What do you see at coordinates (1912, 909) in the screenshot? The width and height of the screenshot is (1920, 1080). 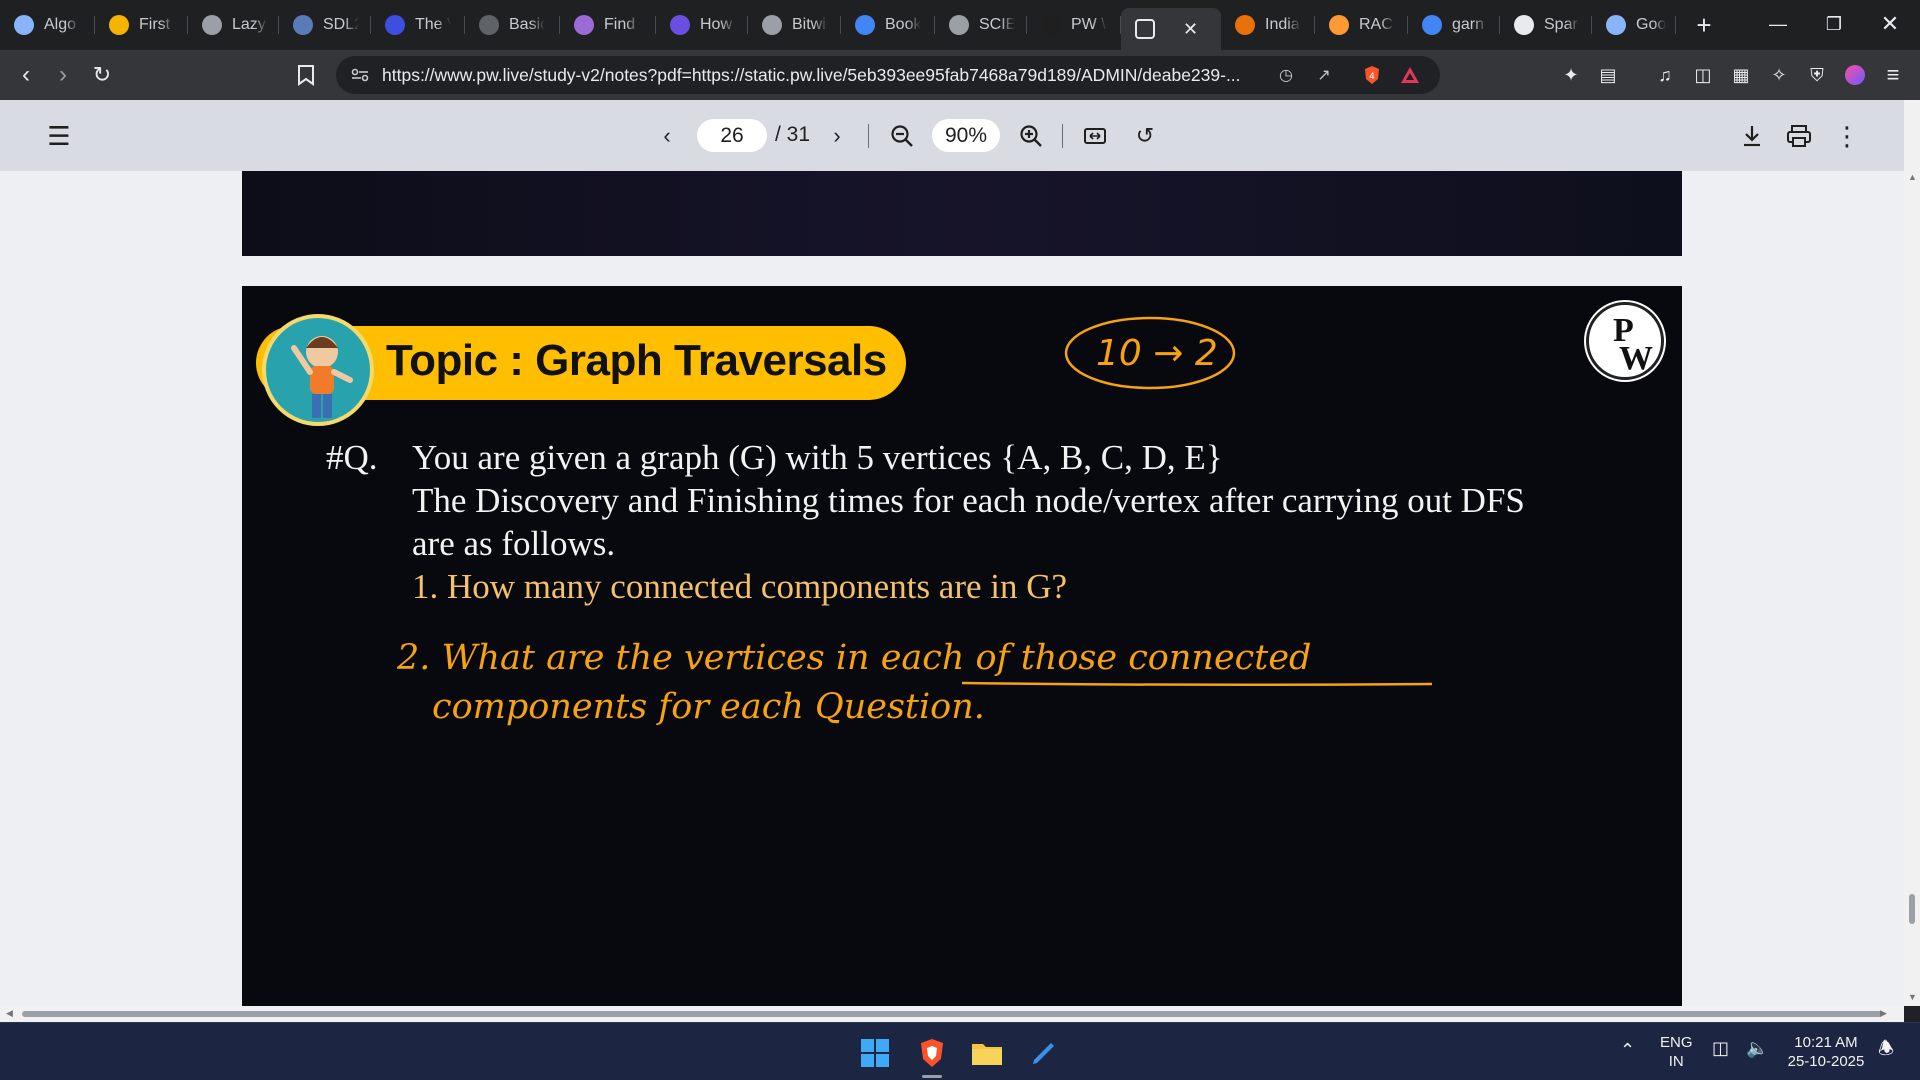 I see `vertical-scroll-thumb` at bounding box center [1912, 909].